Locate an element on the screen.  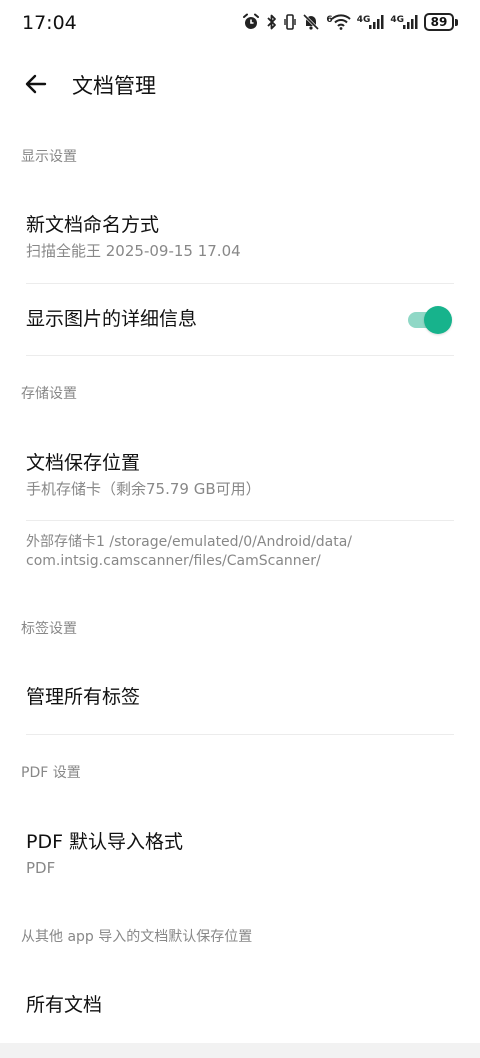
pdf-import-format-row: PDF 默认导入格式 PDF is located at coordinates (240, 854).